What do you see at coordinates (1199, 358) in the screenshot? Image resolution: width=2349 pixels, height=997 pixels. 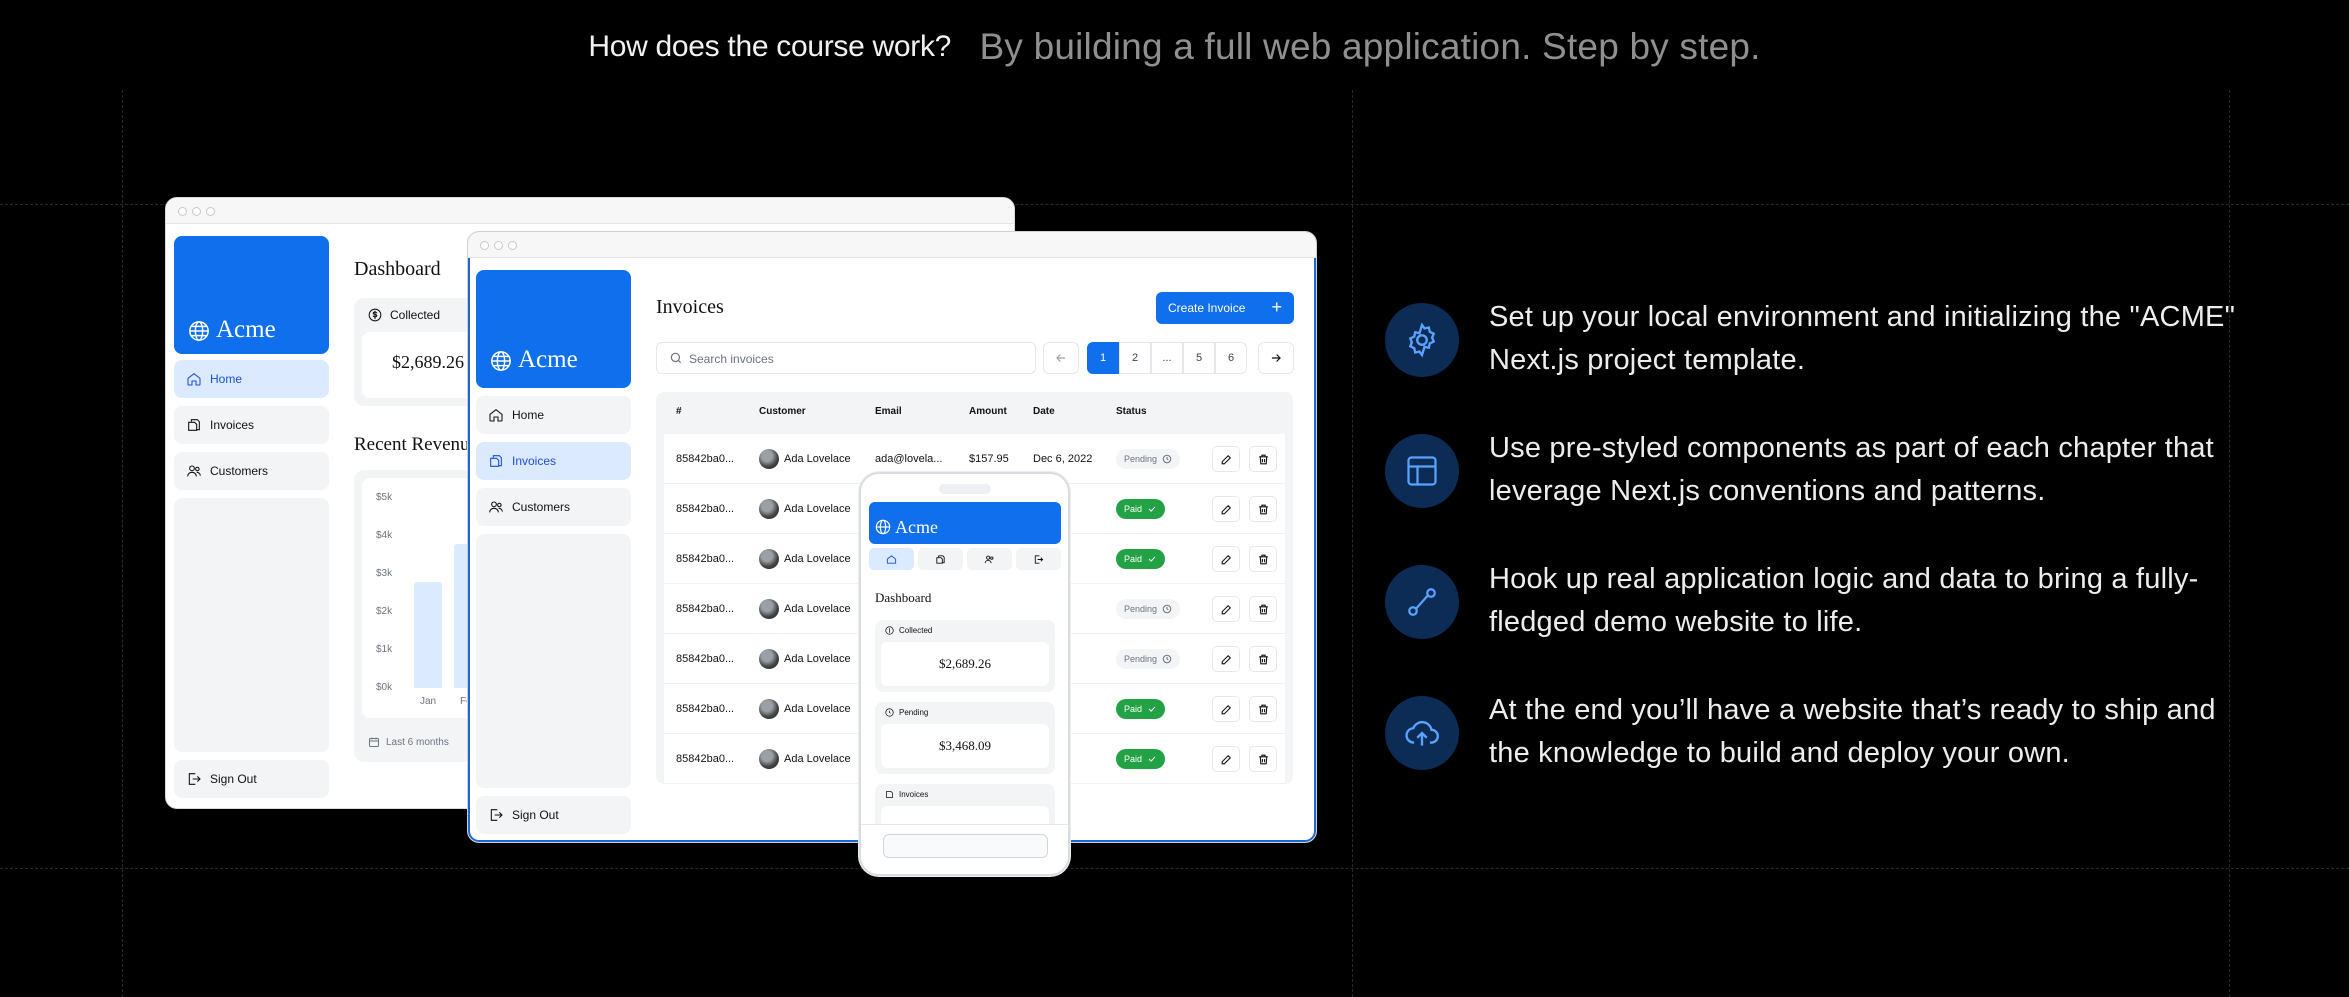 I see `pagination-page-5: 5` at bounding box center [1199, 358].